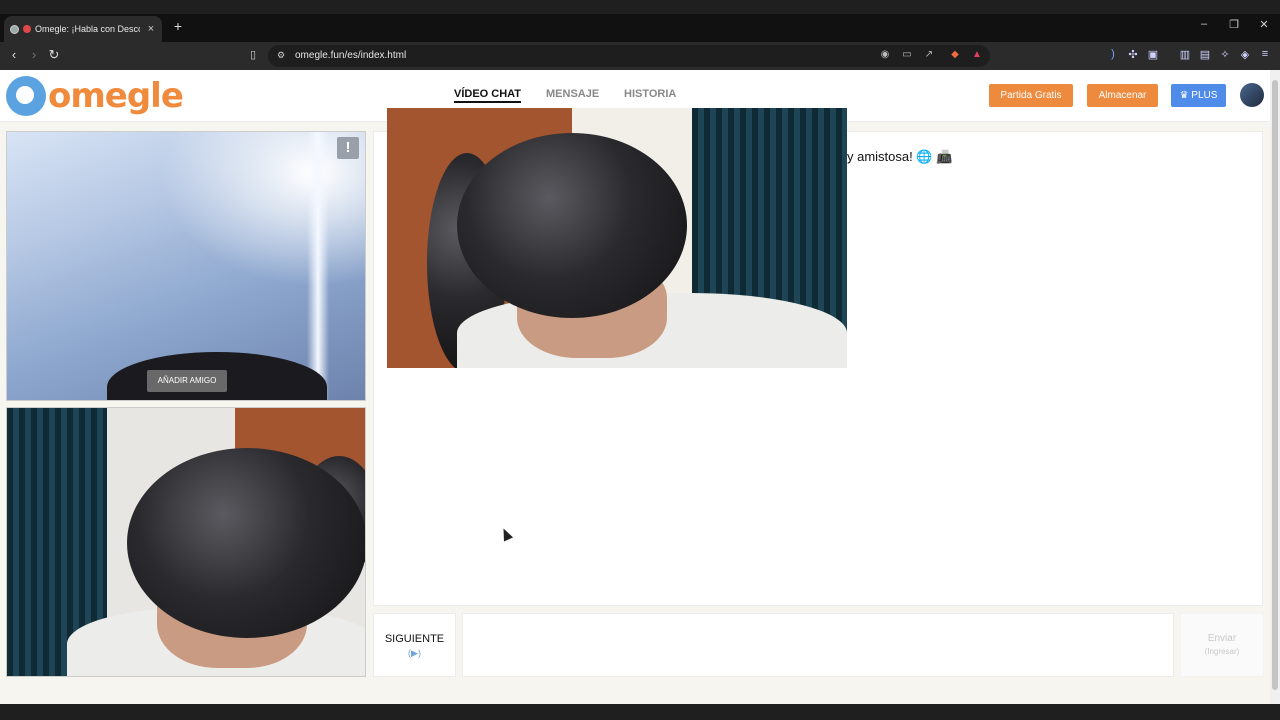 The width and height of the screenshot is (1280, 720). I want to click on forward-arrow-icon: ›, so click(34, 54).